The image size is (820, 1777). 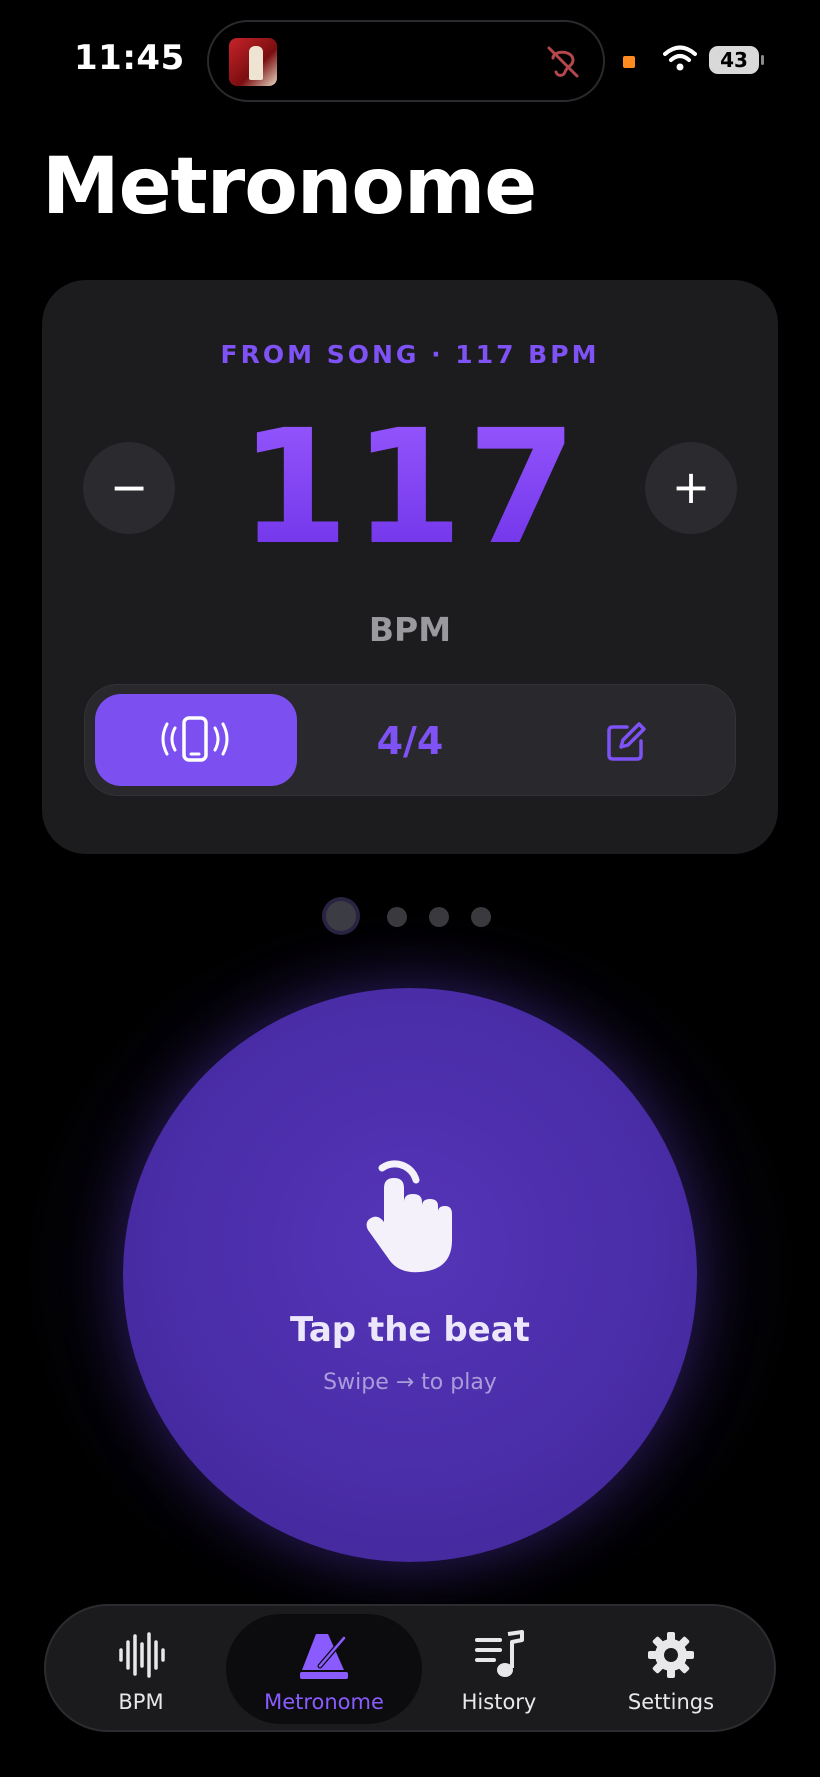 What do you see at coordinates (499, 1653) in the screenshot?
I see `music-list-icon` at bounding box center [499, 1653].